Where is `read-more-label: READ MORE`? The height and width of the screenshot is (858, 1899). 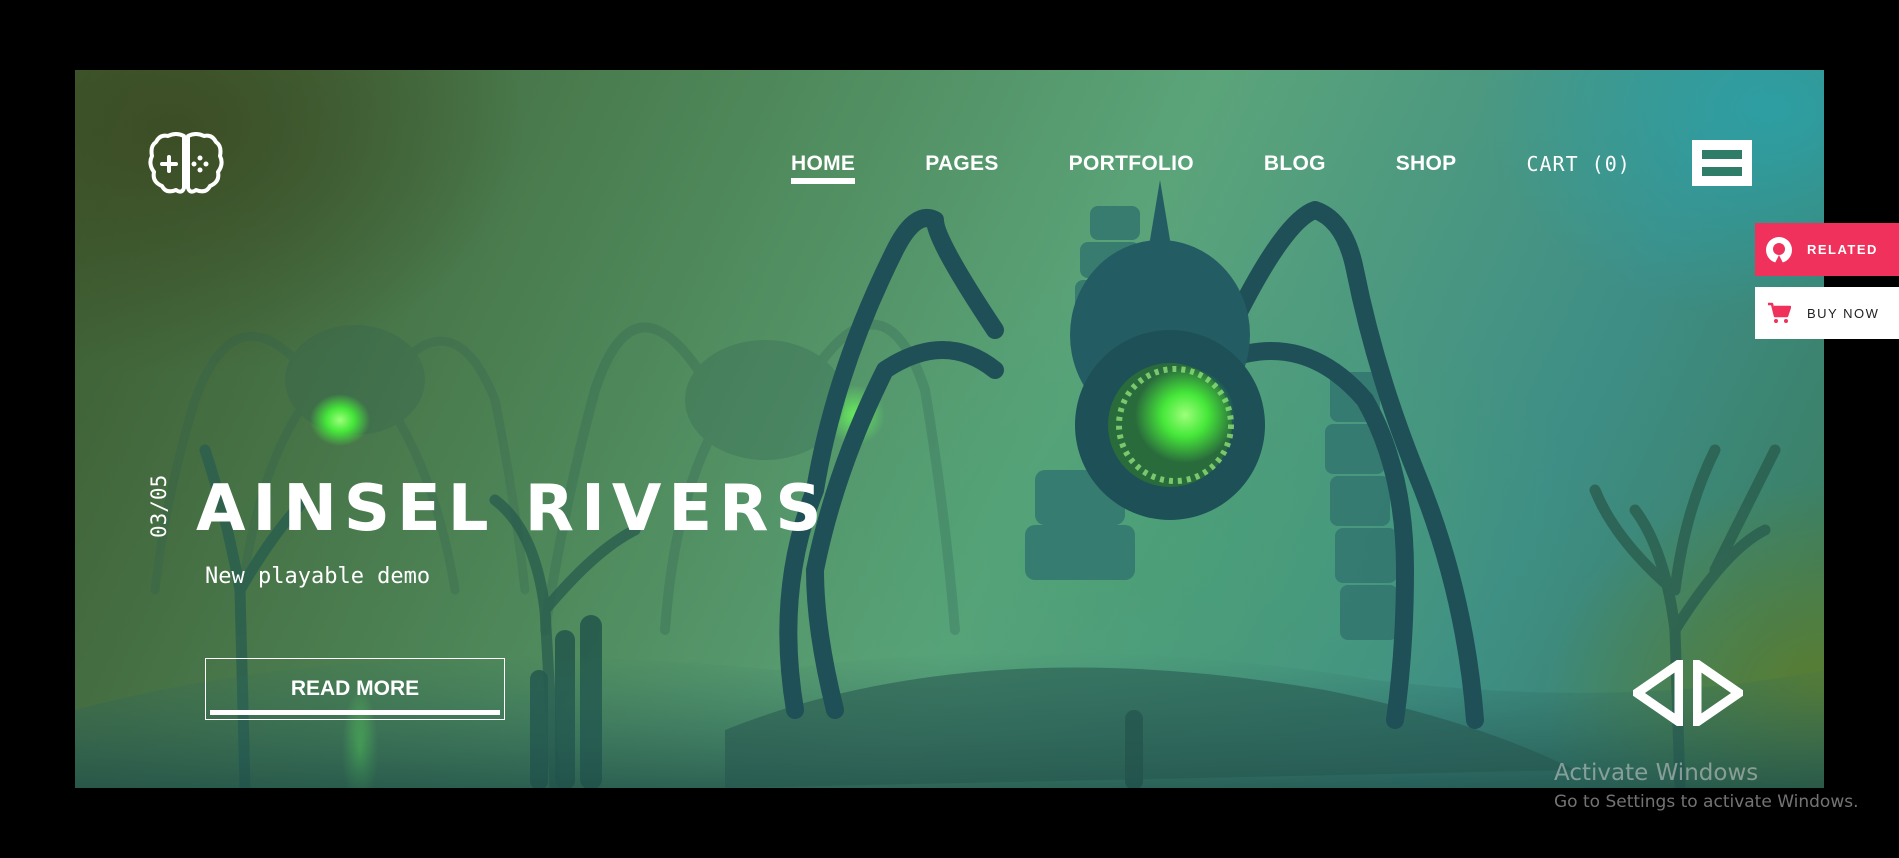
read-more-label: READ MORE is located at coordinates (355, 688).